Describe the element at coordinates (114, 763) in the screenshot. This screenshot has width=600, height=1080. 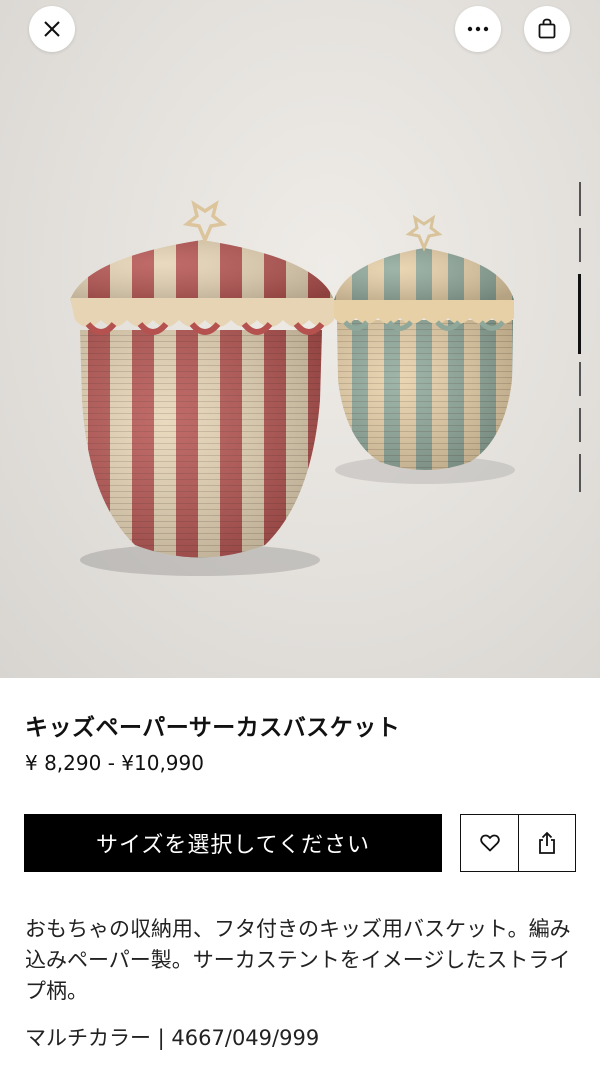
I see `product-price: ¥ 8,290 - ¥10,990` at that location.